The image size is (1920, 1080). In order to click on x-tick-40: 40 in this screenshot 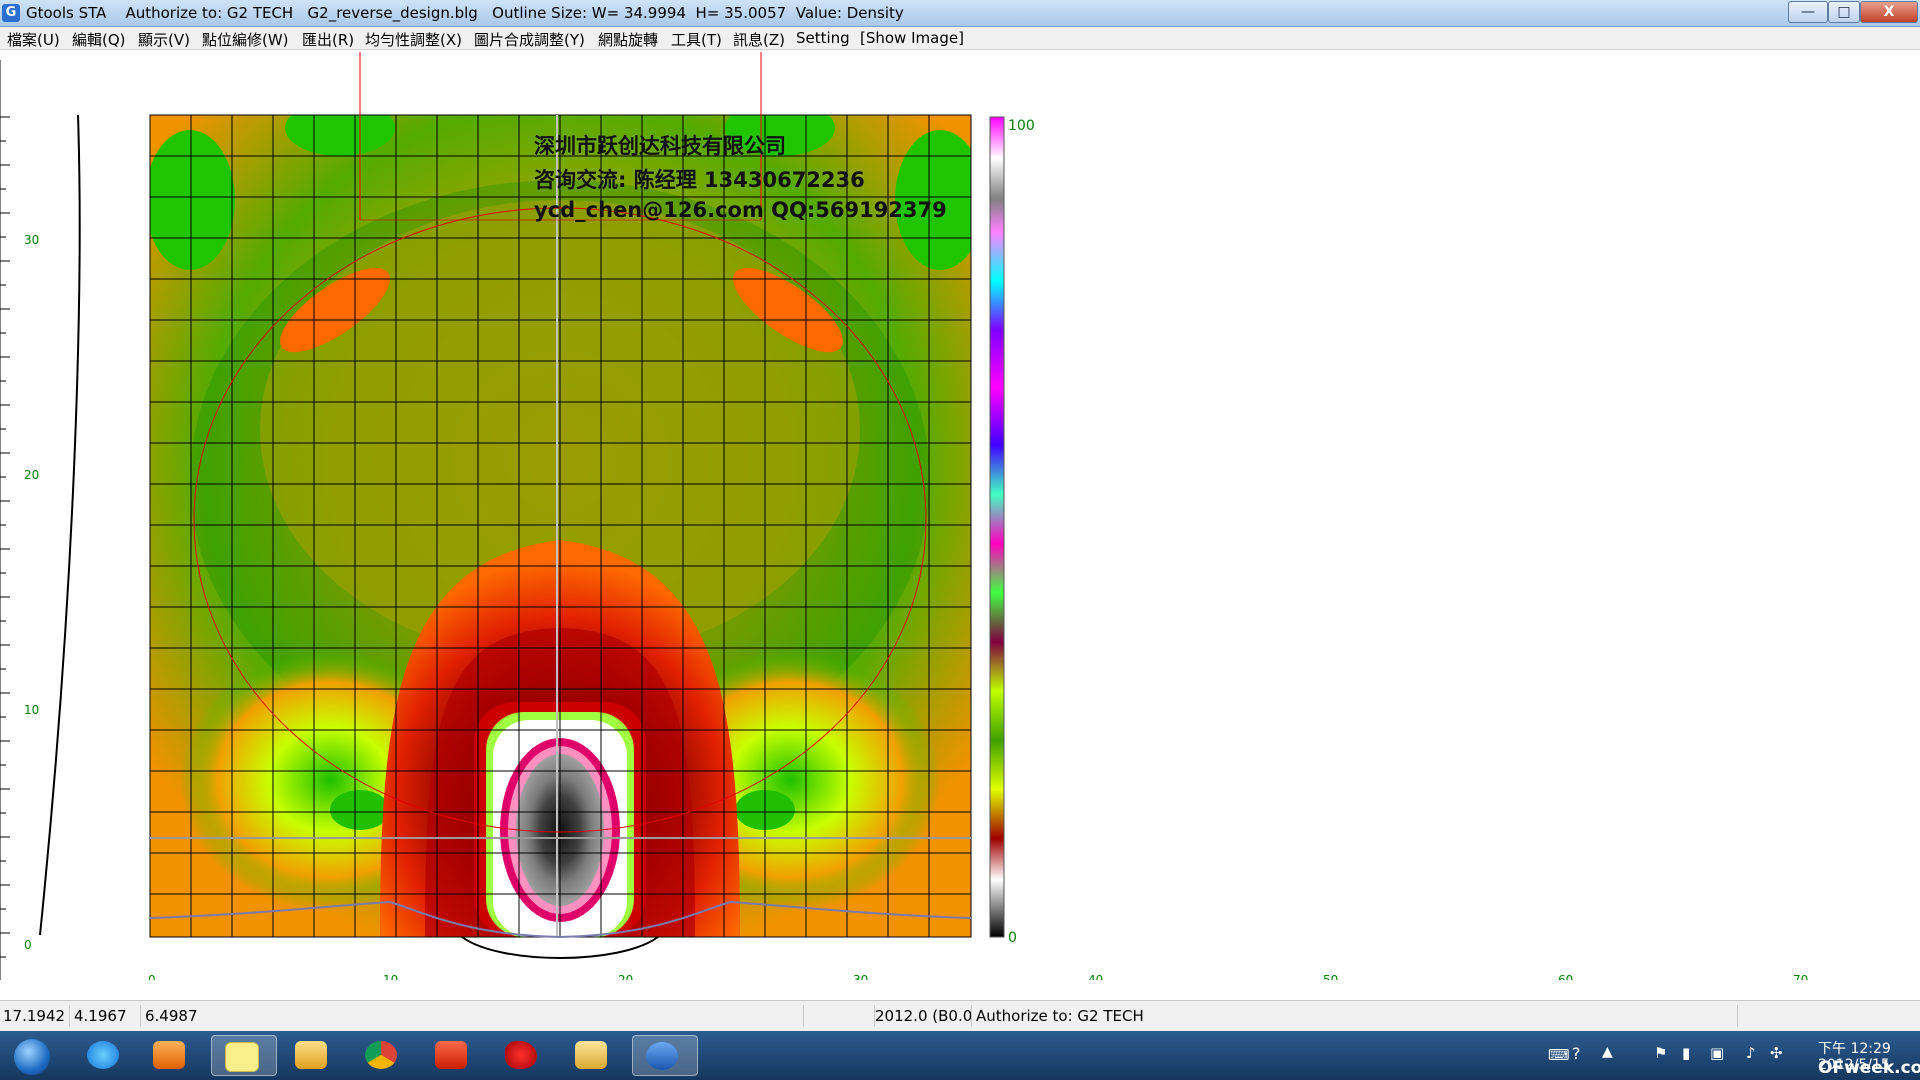, I will do `click(1095, 976)`.